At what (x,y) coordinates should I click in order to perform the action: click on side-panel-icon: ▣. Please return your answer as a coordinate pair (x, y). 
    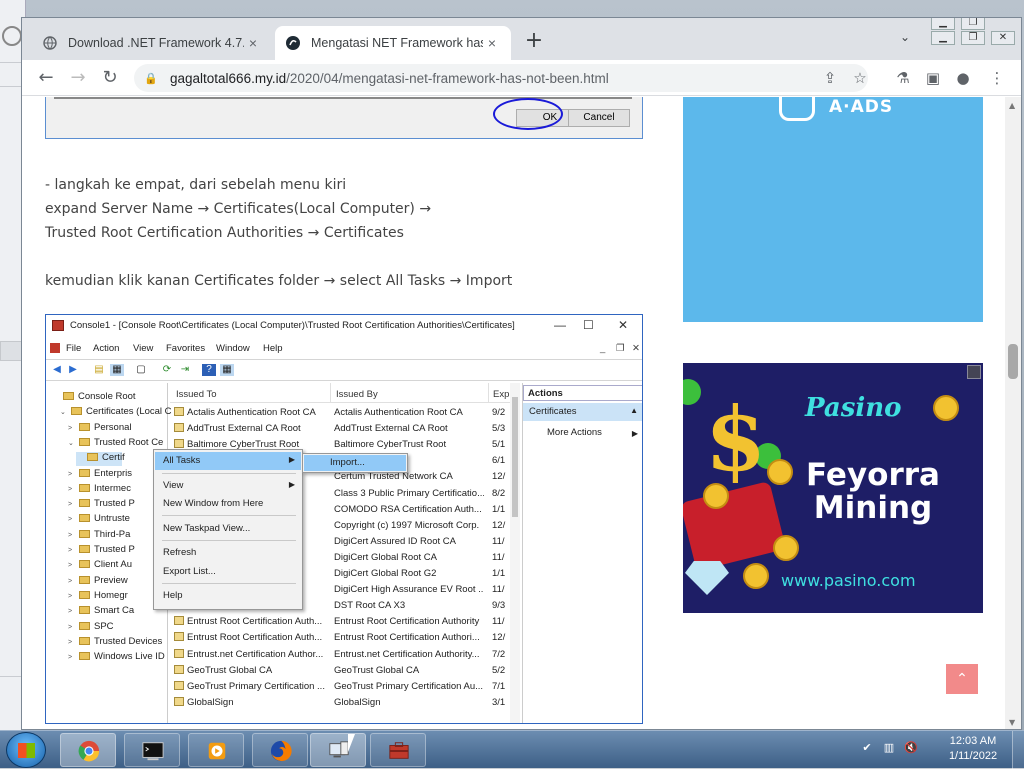
    Looking at the image, I should click on (933, 78).